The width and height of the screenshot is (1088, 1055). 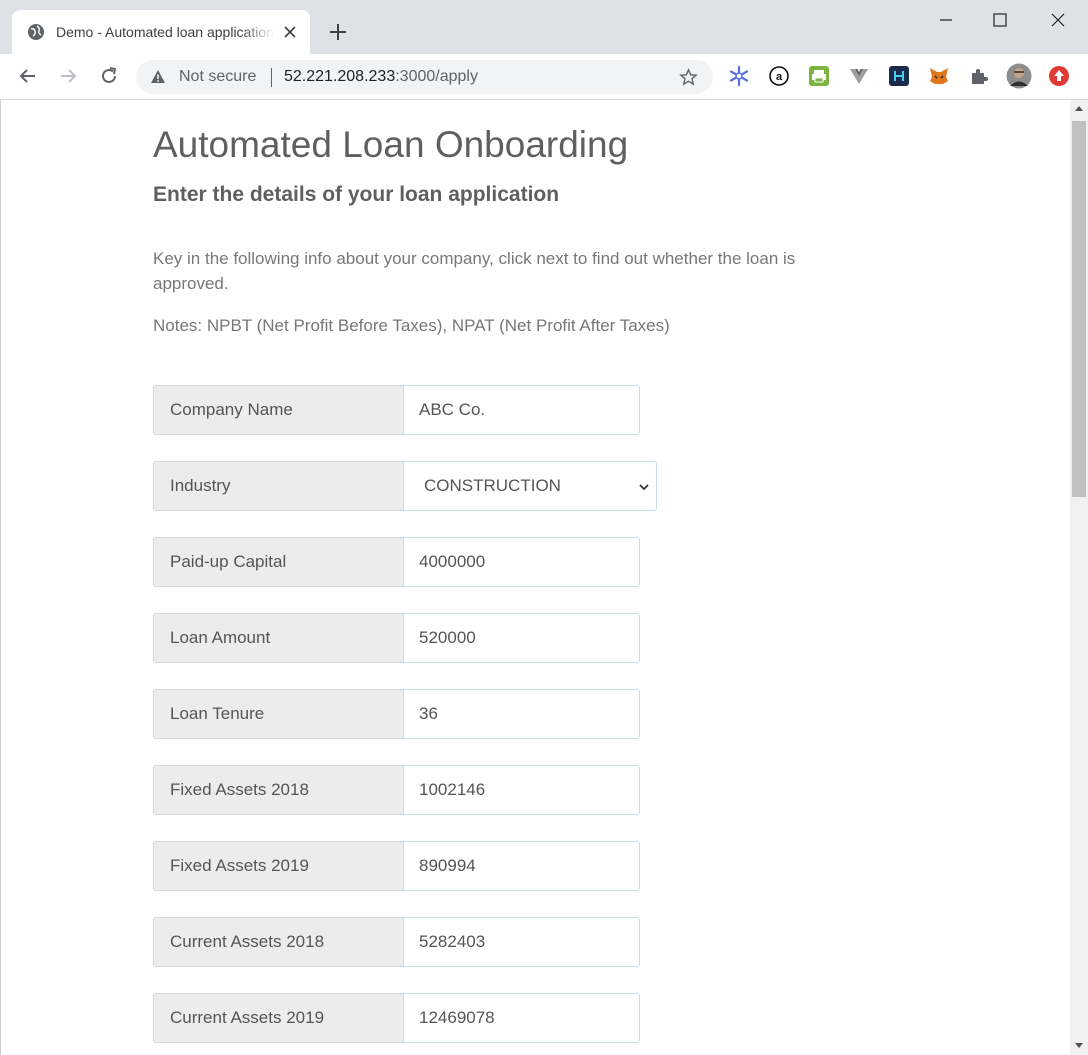 I want to click on field-label: Fixed Assets 2019, so click(x=278, y=866).